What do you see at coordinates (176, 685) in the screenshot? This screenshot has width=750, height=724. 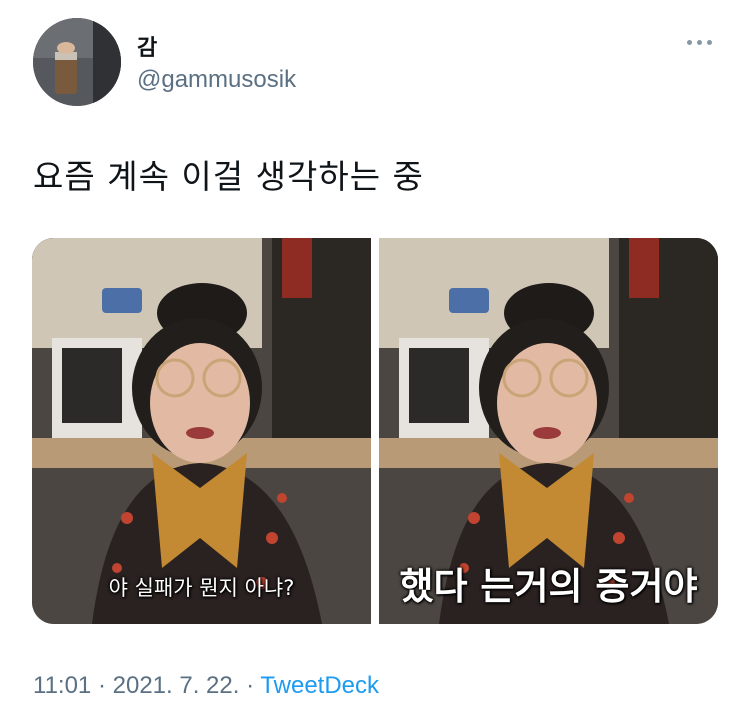 I see `tweet-date: 2021. 7. 22.` at bounding box center [176, 685].